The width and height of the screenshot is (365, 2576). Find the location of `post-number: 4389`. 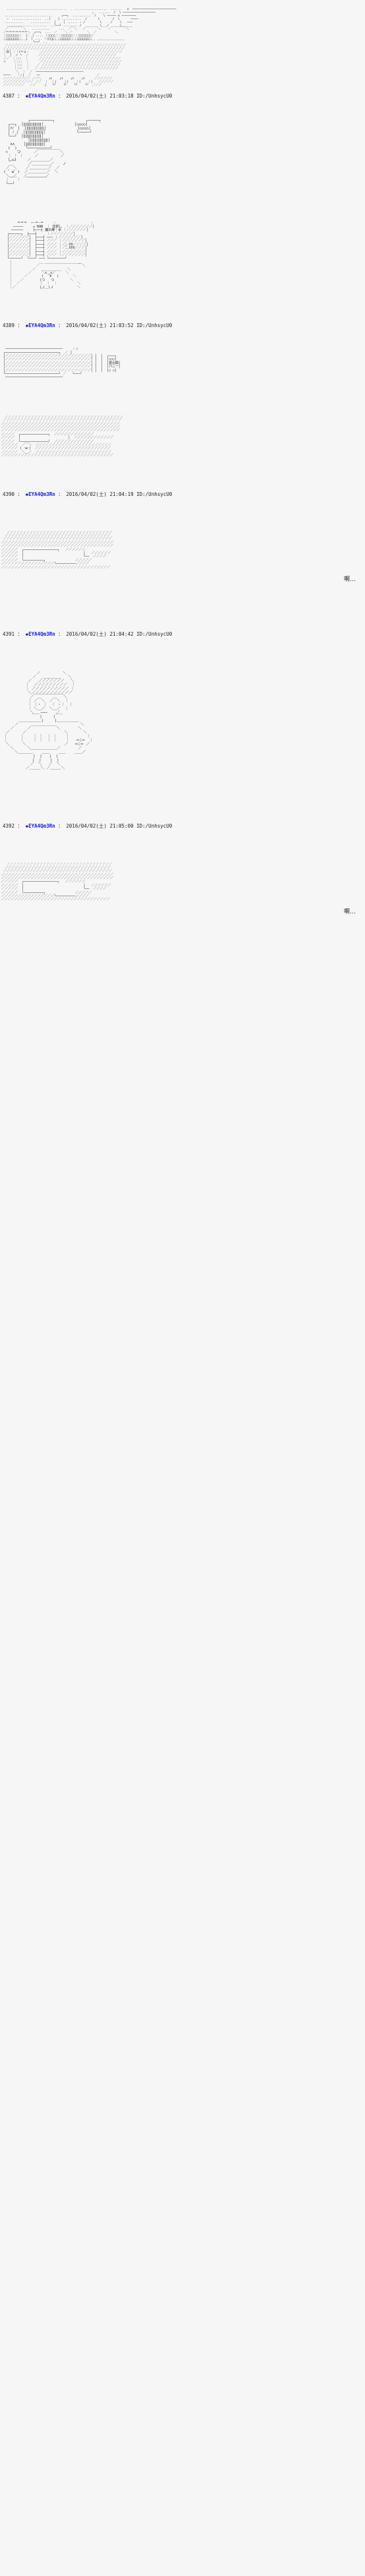

post-number: 4389 is located at coordinates (8, 325).